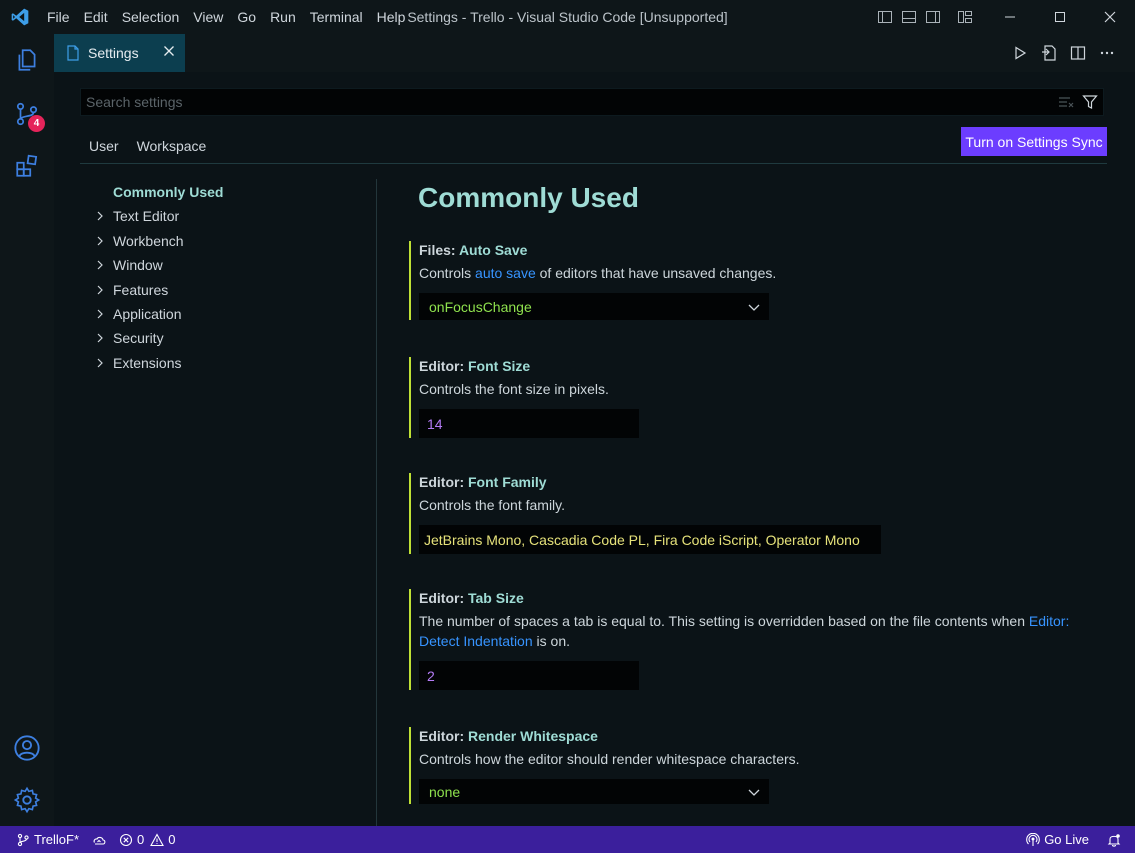 This screenshot has height=853, width=1135. What do you see at coordinates (336, 17) in the screenshot?
I see `menu-terminal: Terminal` at bounding box center [336, 17].